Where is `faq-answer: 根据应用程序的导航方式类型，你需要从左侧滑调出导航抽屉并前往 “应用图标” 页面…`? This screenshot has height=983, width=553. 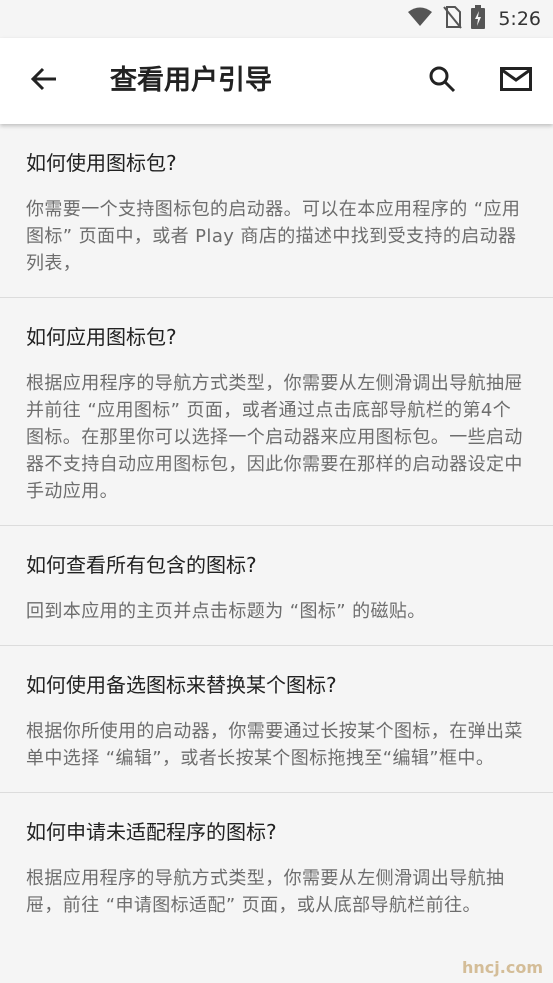 faq-answer: 根据应用程序的导航方式类型，你需要从左侧滑调出导航抽屉并前往 “应用图标” 页面… is located at coordinates (274, 437).